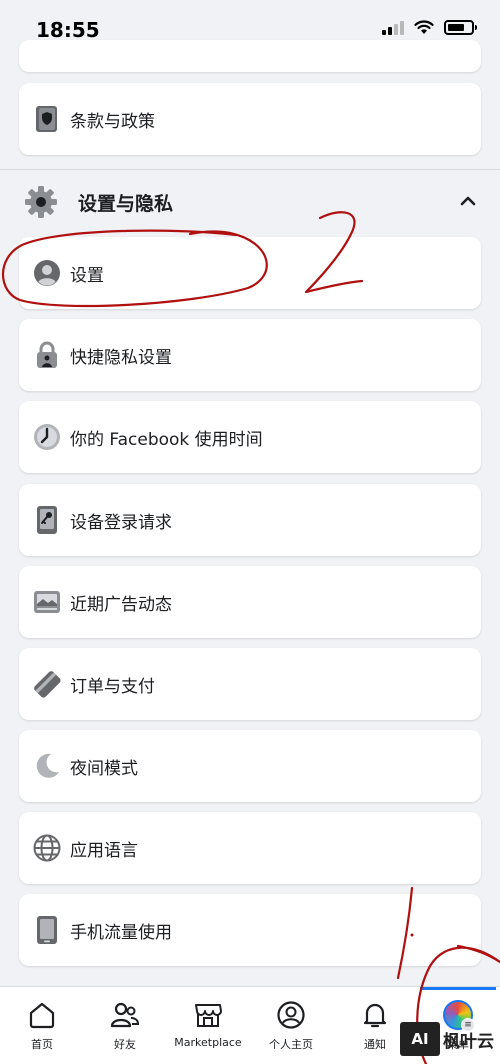  What do you see at coordinates (126, 204) in the screenshot?
I see `settings-privacy-title: 设置与隐私` at bounding box center [126, 204].